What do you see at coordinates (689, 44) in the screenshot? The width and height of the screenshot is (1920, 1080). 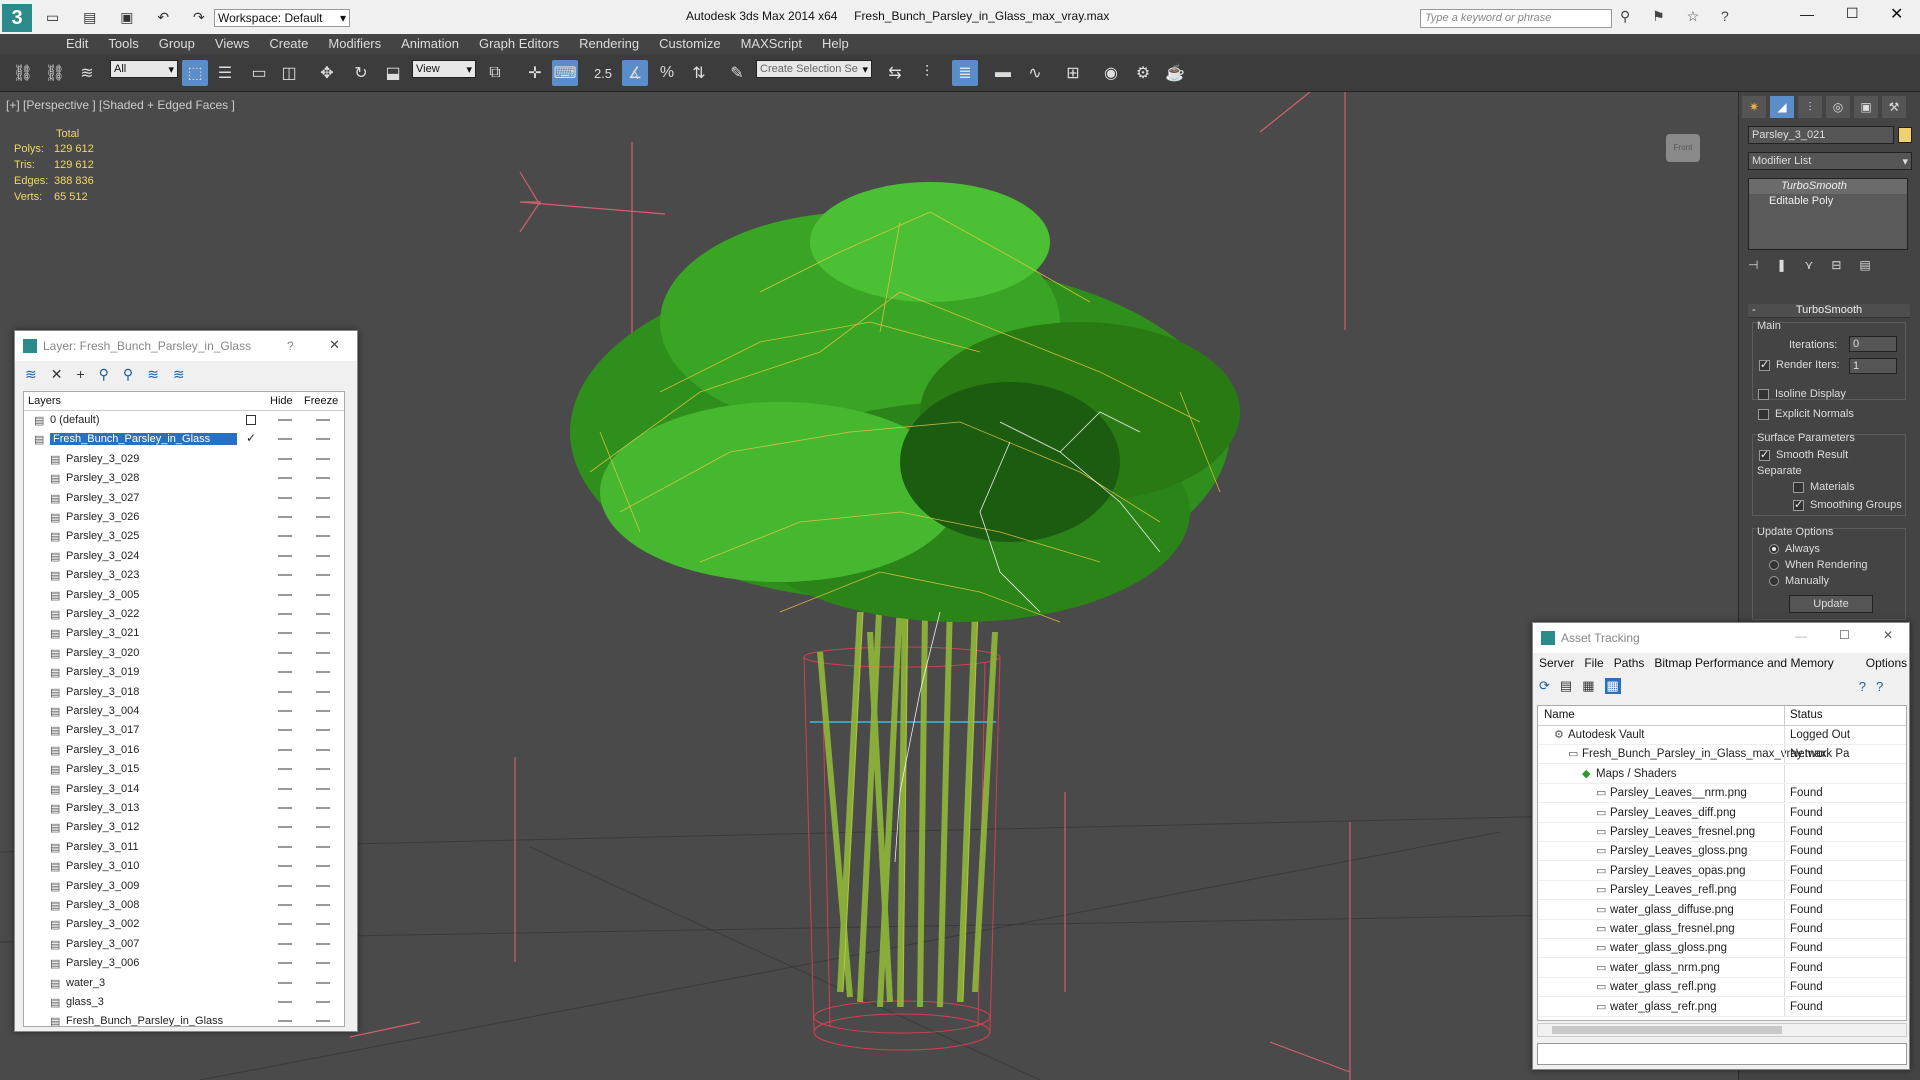 I see `menu-customize: Customize` at bounding box center [689, 44].